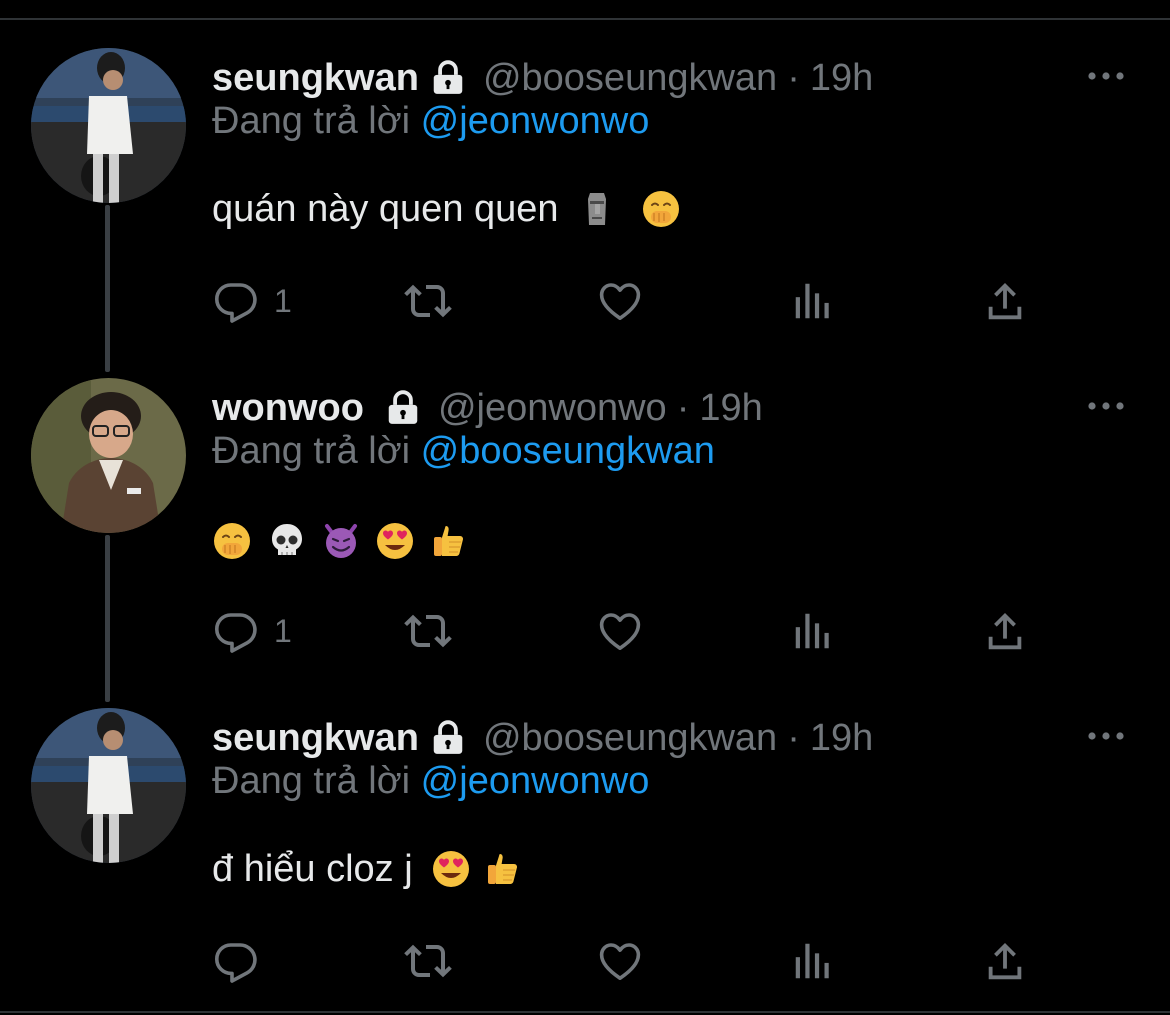 Image resolution: width=1170 pixels, height=1015 pixels. I want to click on replying-to-handle: @booseungkwan, so click(568, 451).